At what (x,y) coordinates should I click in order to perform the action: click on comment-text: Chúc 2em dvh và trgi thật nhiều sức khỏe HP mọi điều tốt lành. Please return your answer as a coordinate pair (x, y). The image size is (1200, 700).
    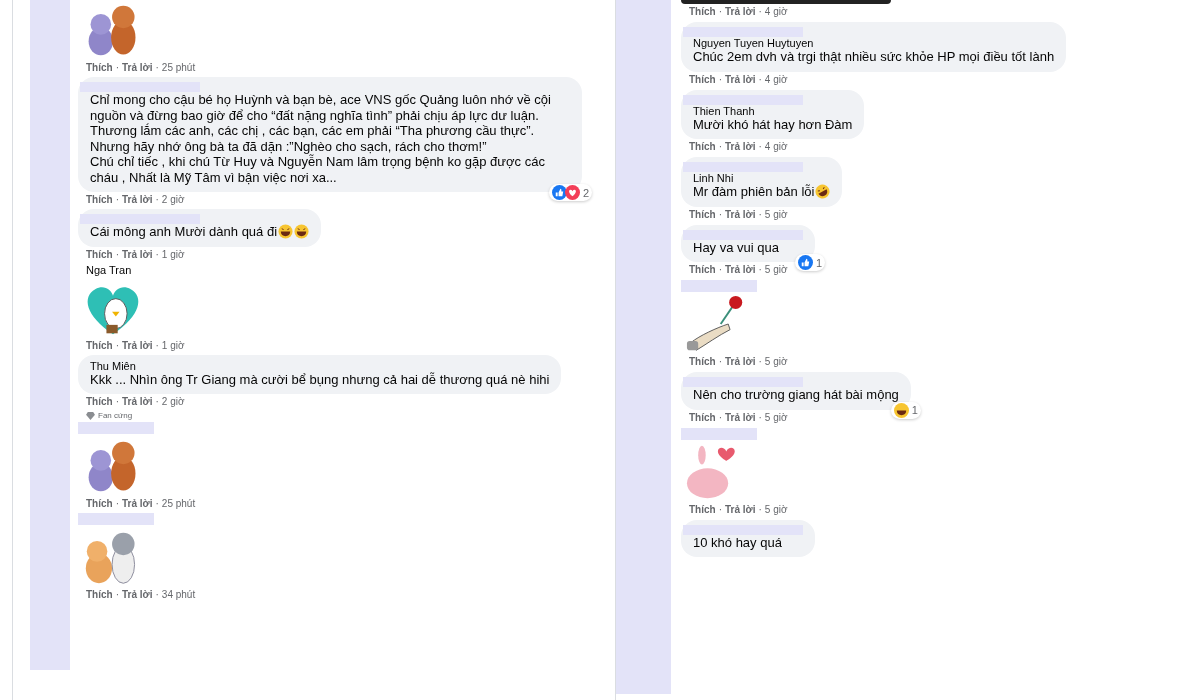
    Looking at the image, I should click on (874, 57).